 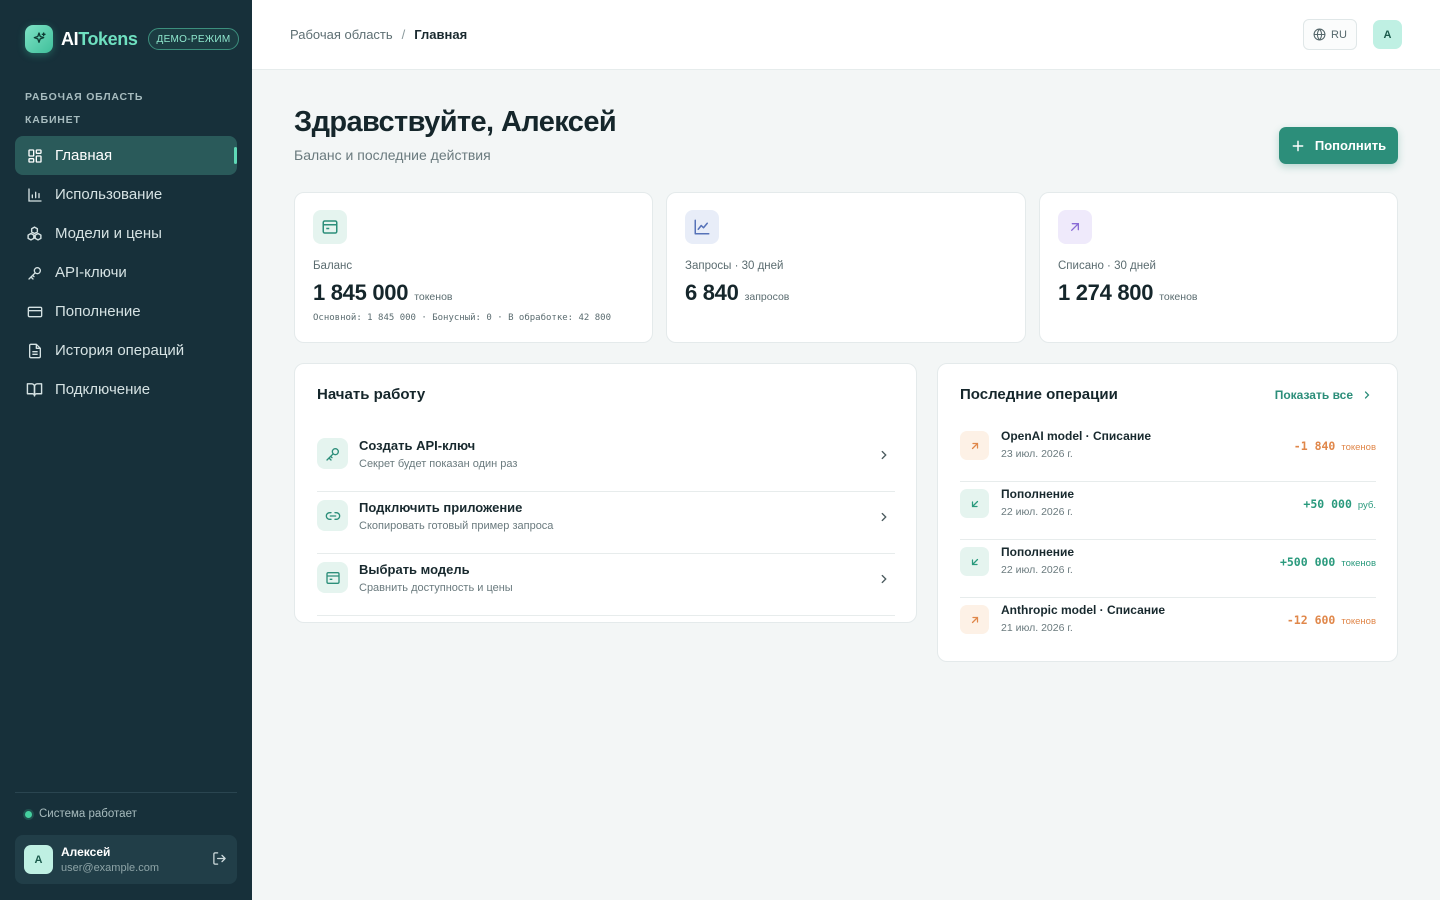 What do you see at coordinates (84, 155) in the screenshot?
I see `sidebar-item-label: Главная` at bounding box center [84, 155].